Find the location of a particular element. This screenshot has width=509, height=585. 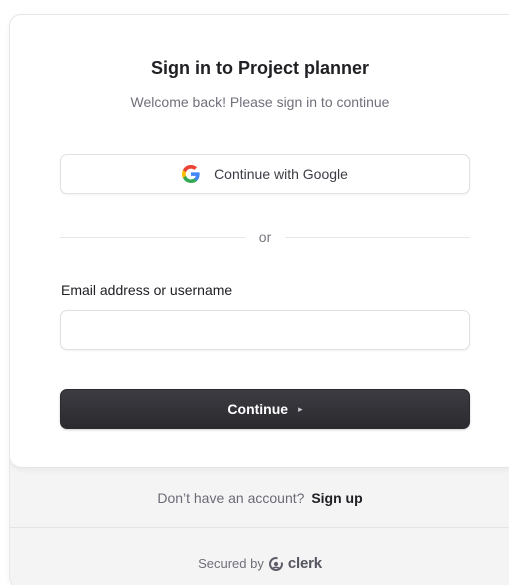

divider-line-left is located at coordinates (152, 237).